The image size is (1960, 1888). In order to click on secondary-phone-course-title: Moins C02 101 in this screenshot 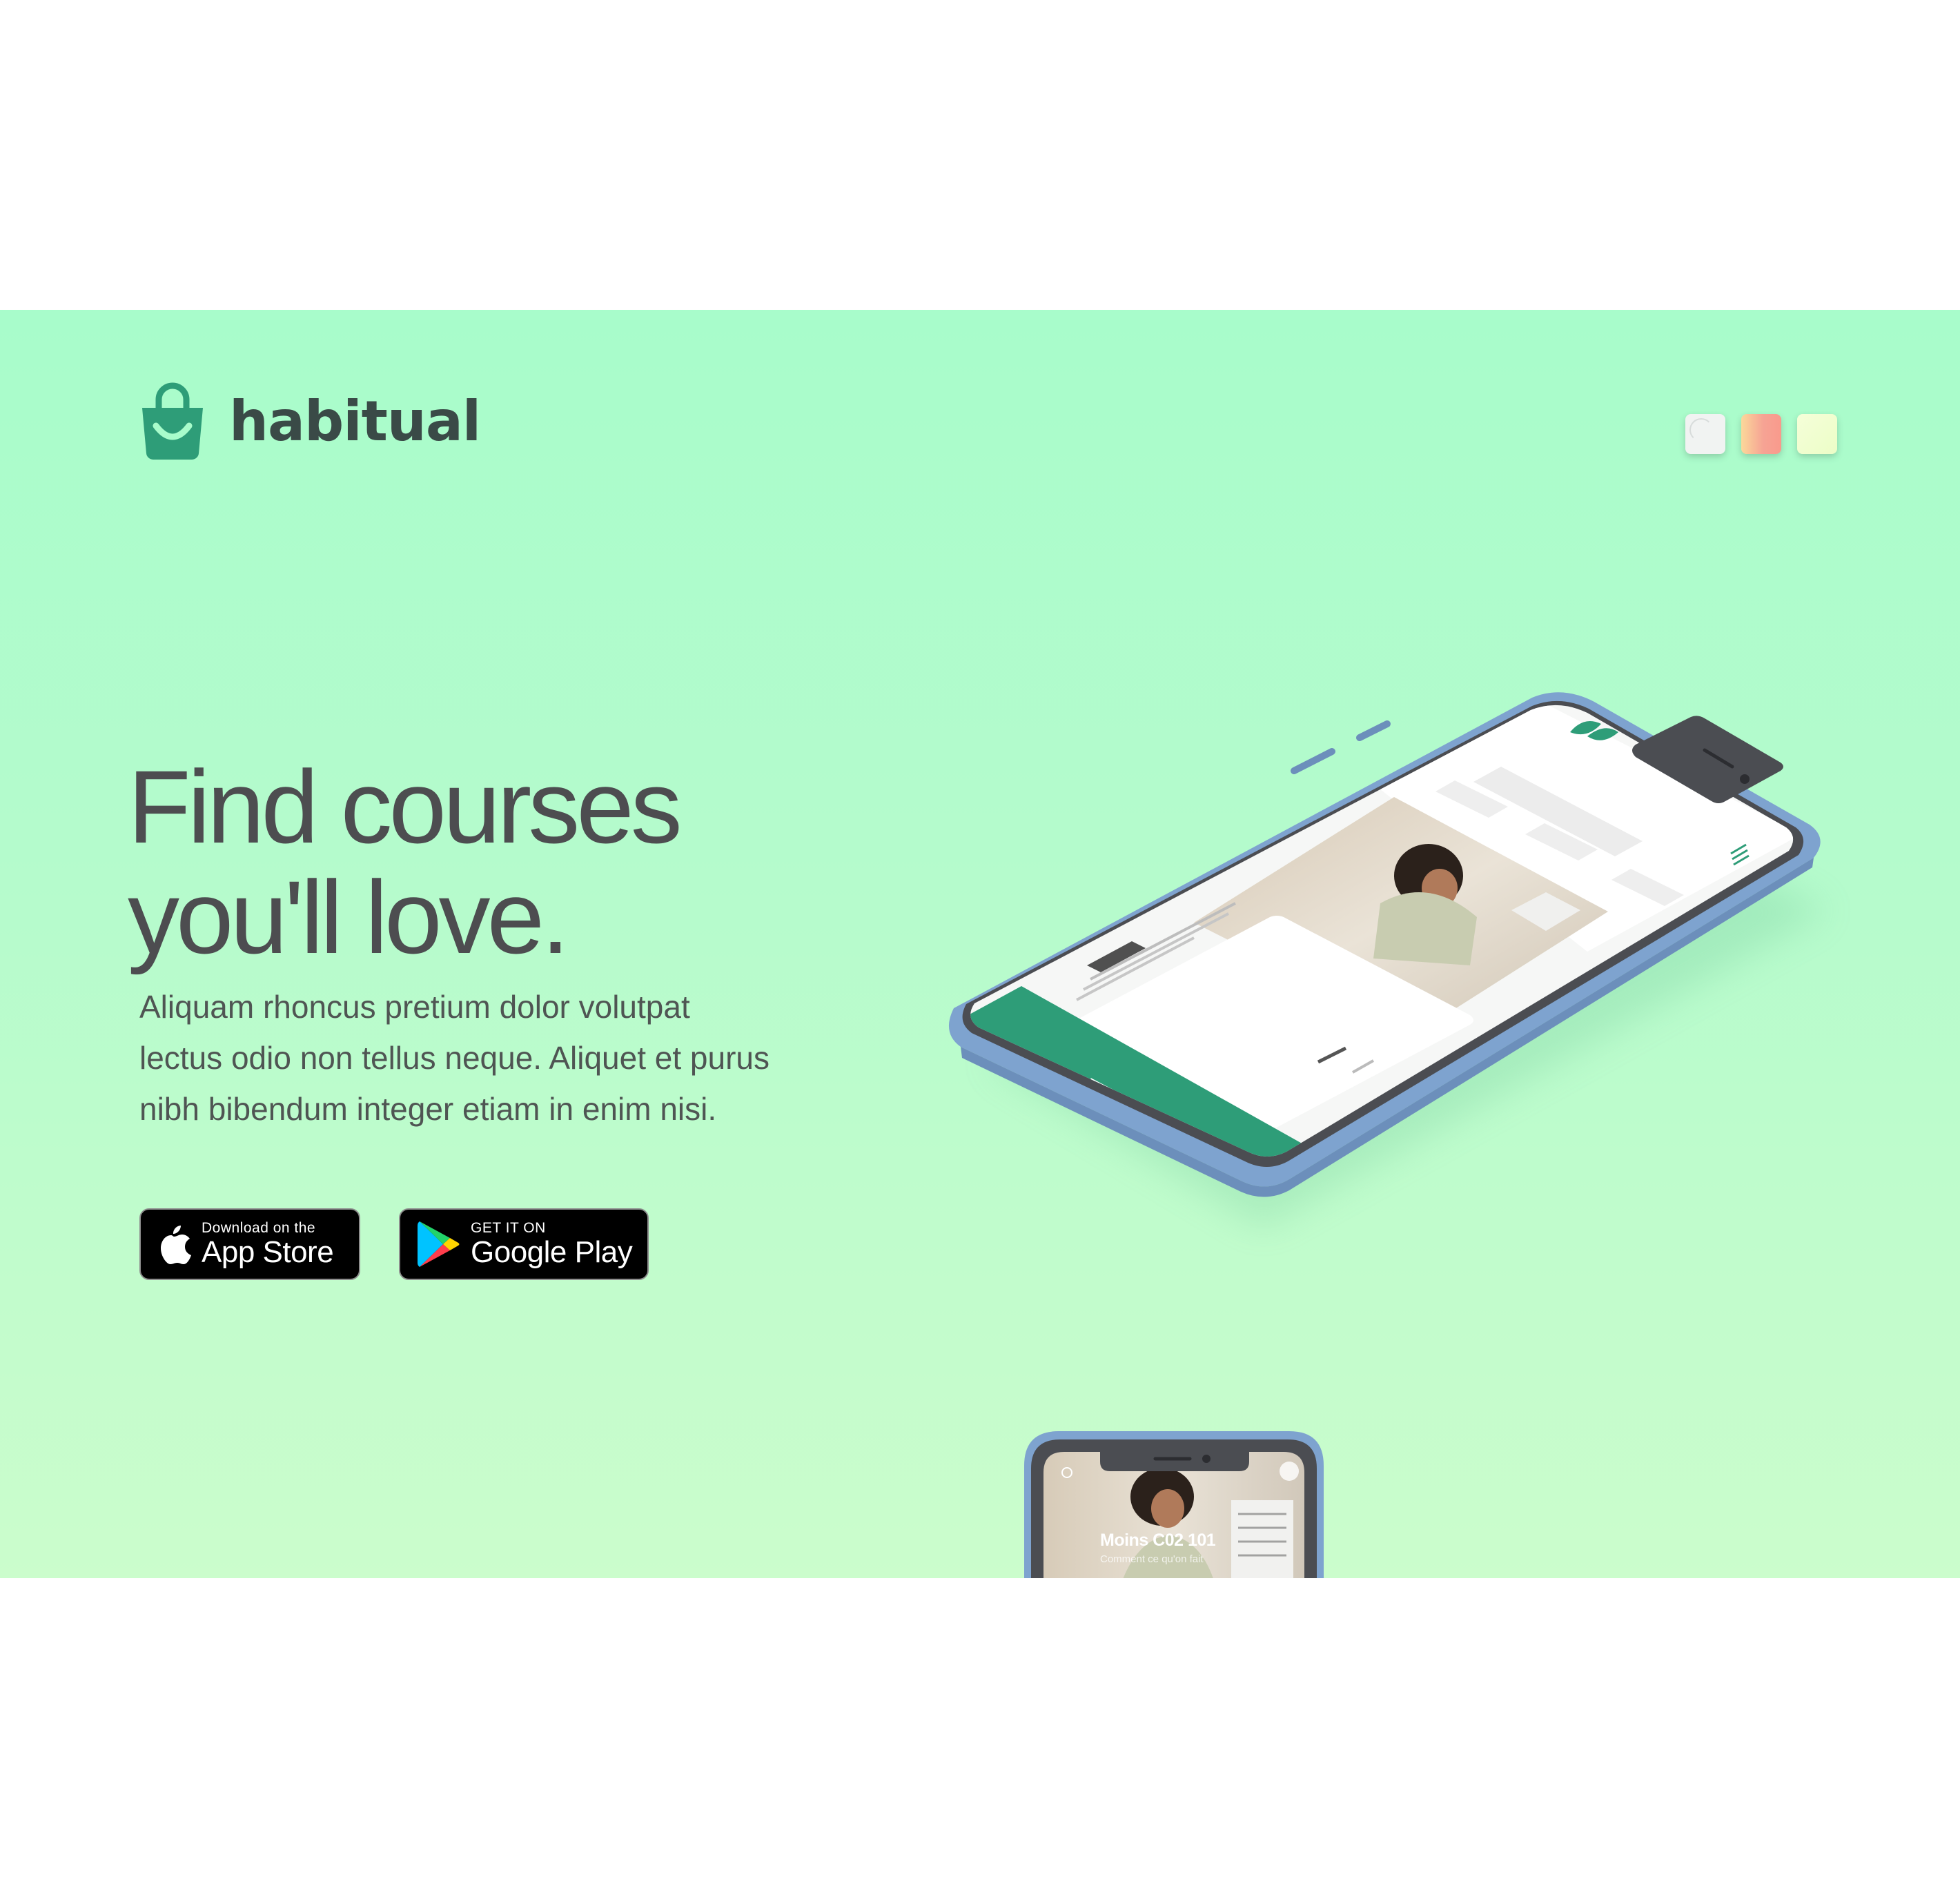, I will do `click(1158, 1540)`.